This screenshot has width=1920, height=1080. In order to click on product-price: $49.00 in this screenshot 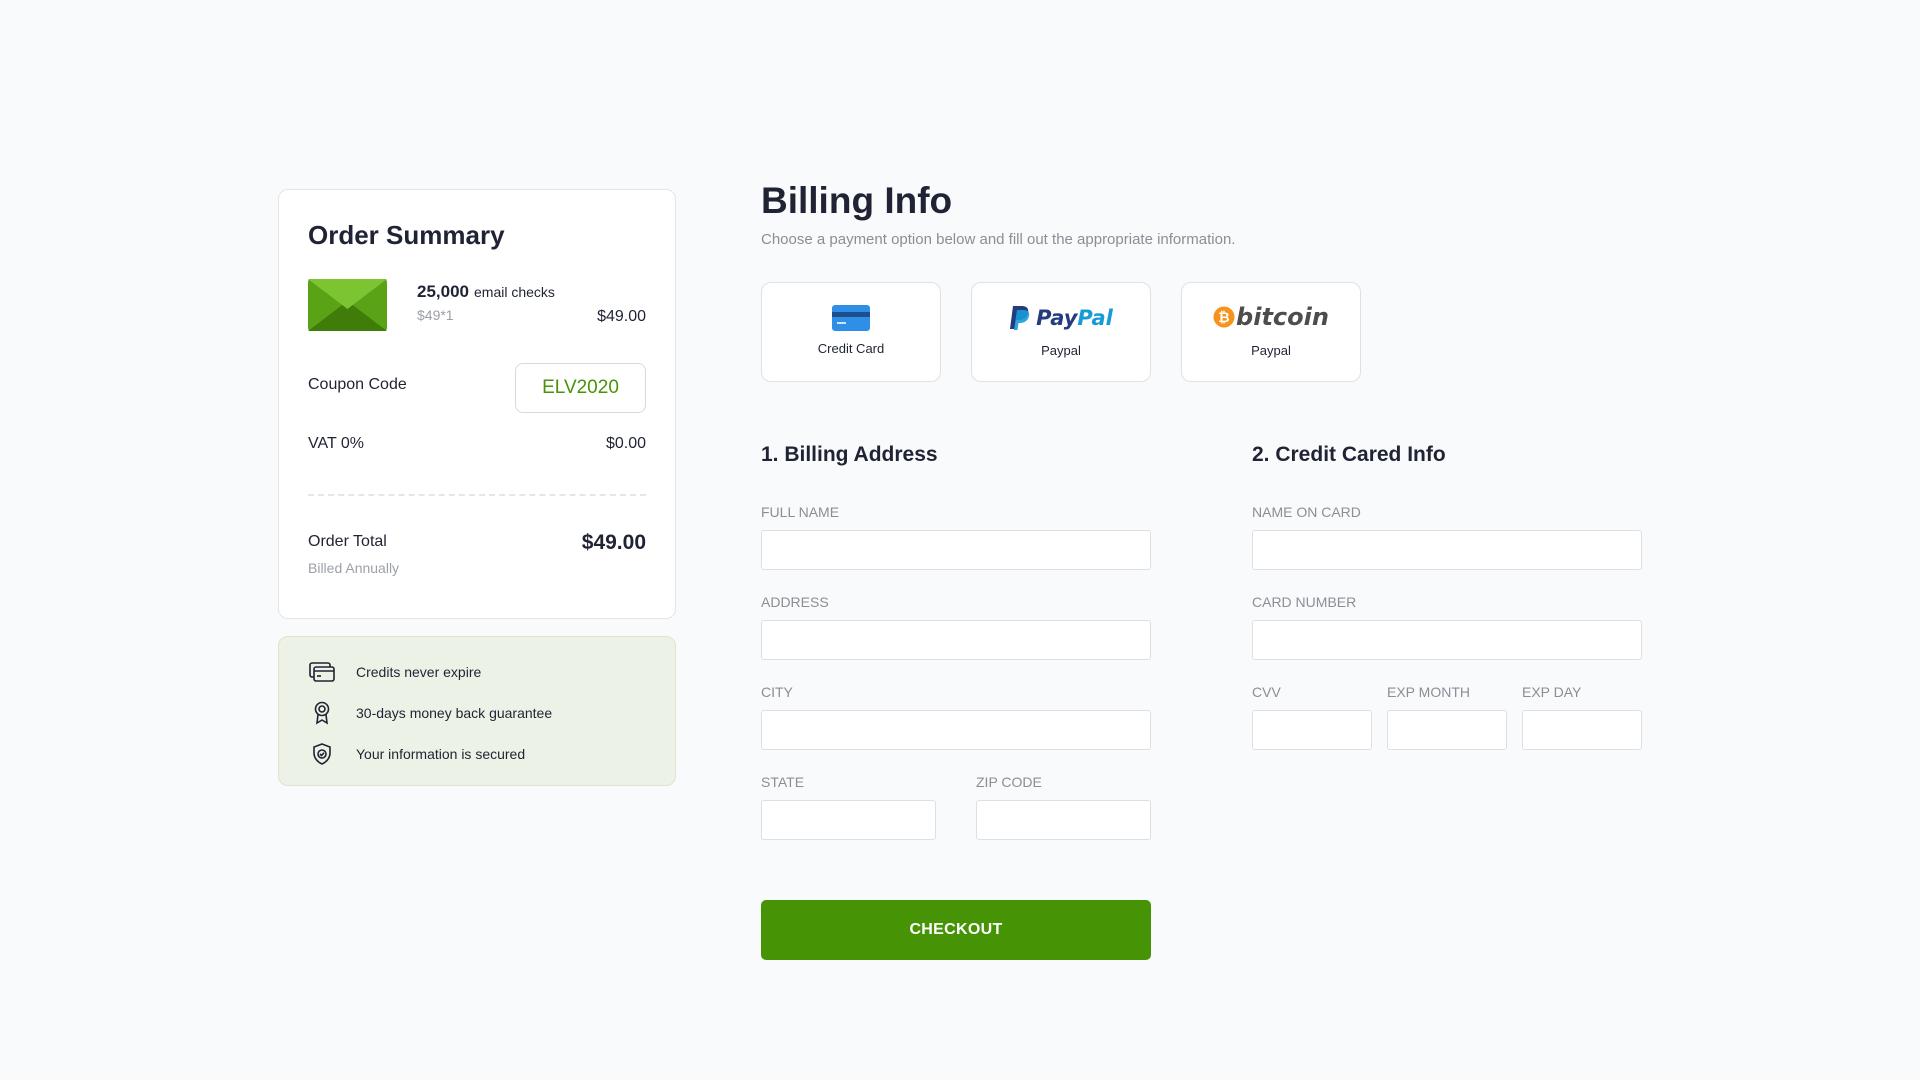, I will do `click(621, 316)`.